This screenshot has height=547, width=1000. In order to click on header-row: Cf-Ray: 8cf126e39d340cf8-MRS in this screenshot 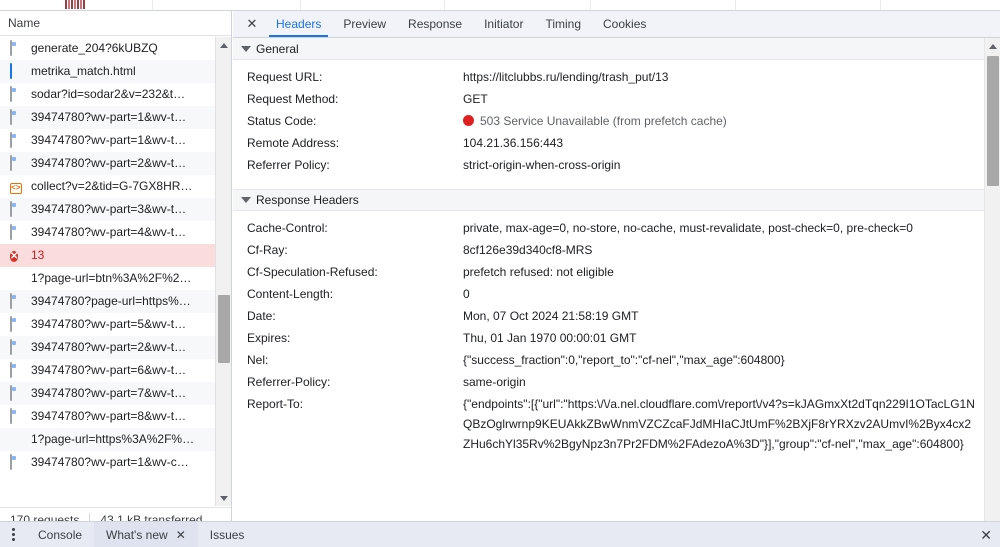, I will do `click(616, 250)`.